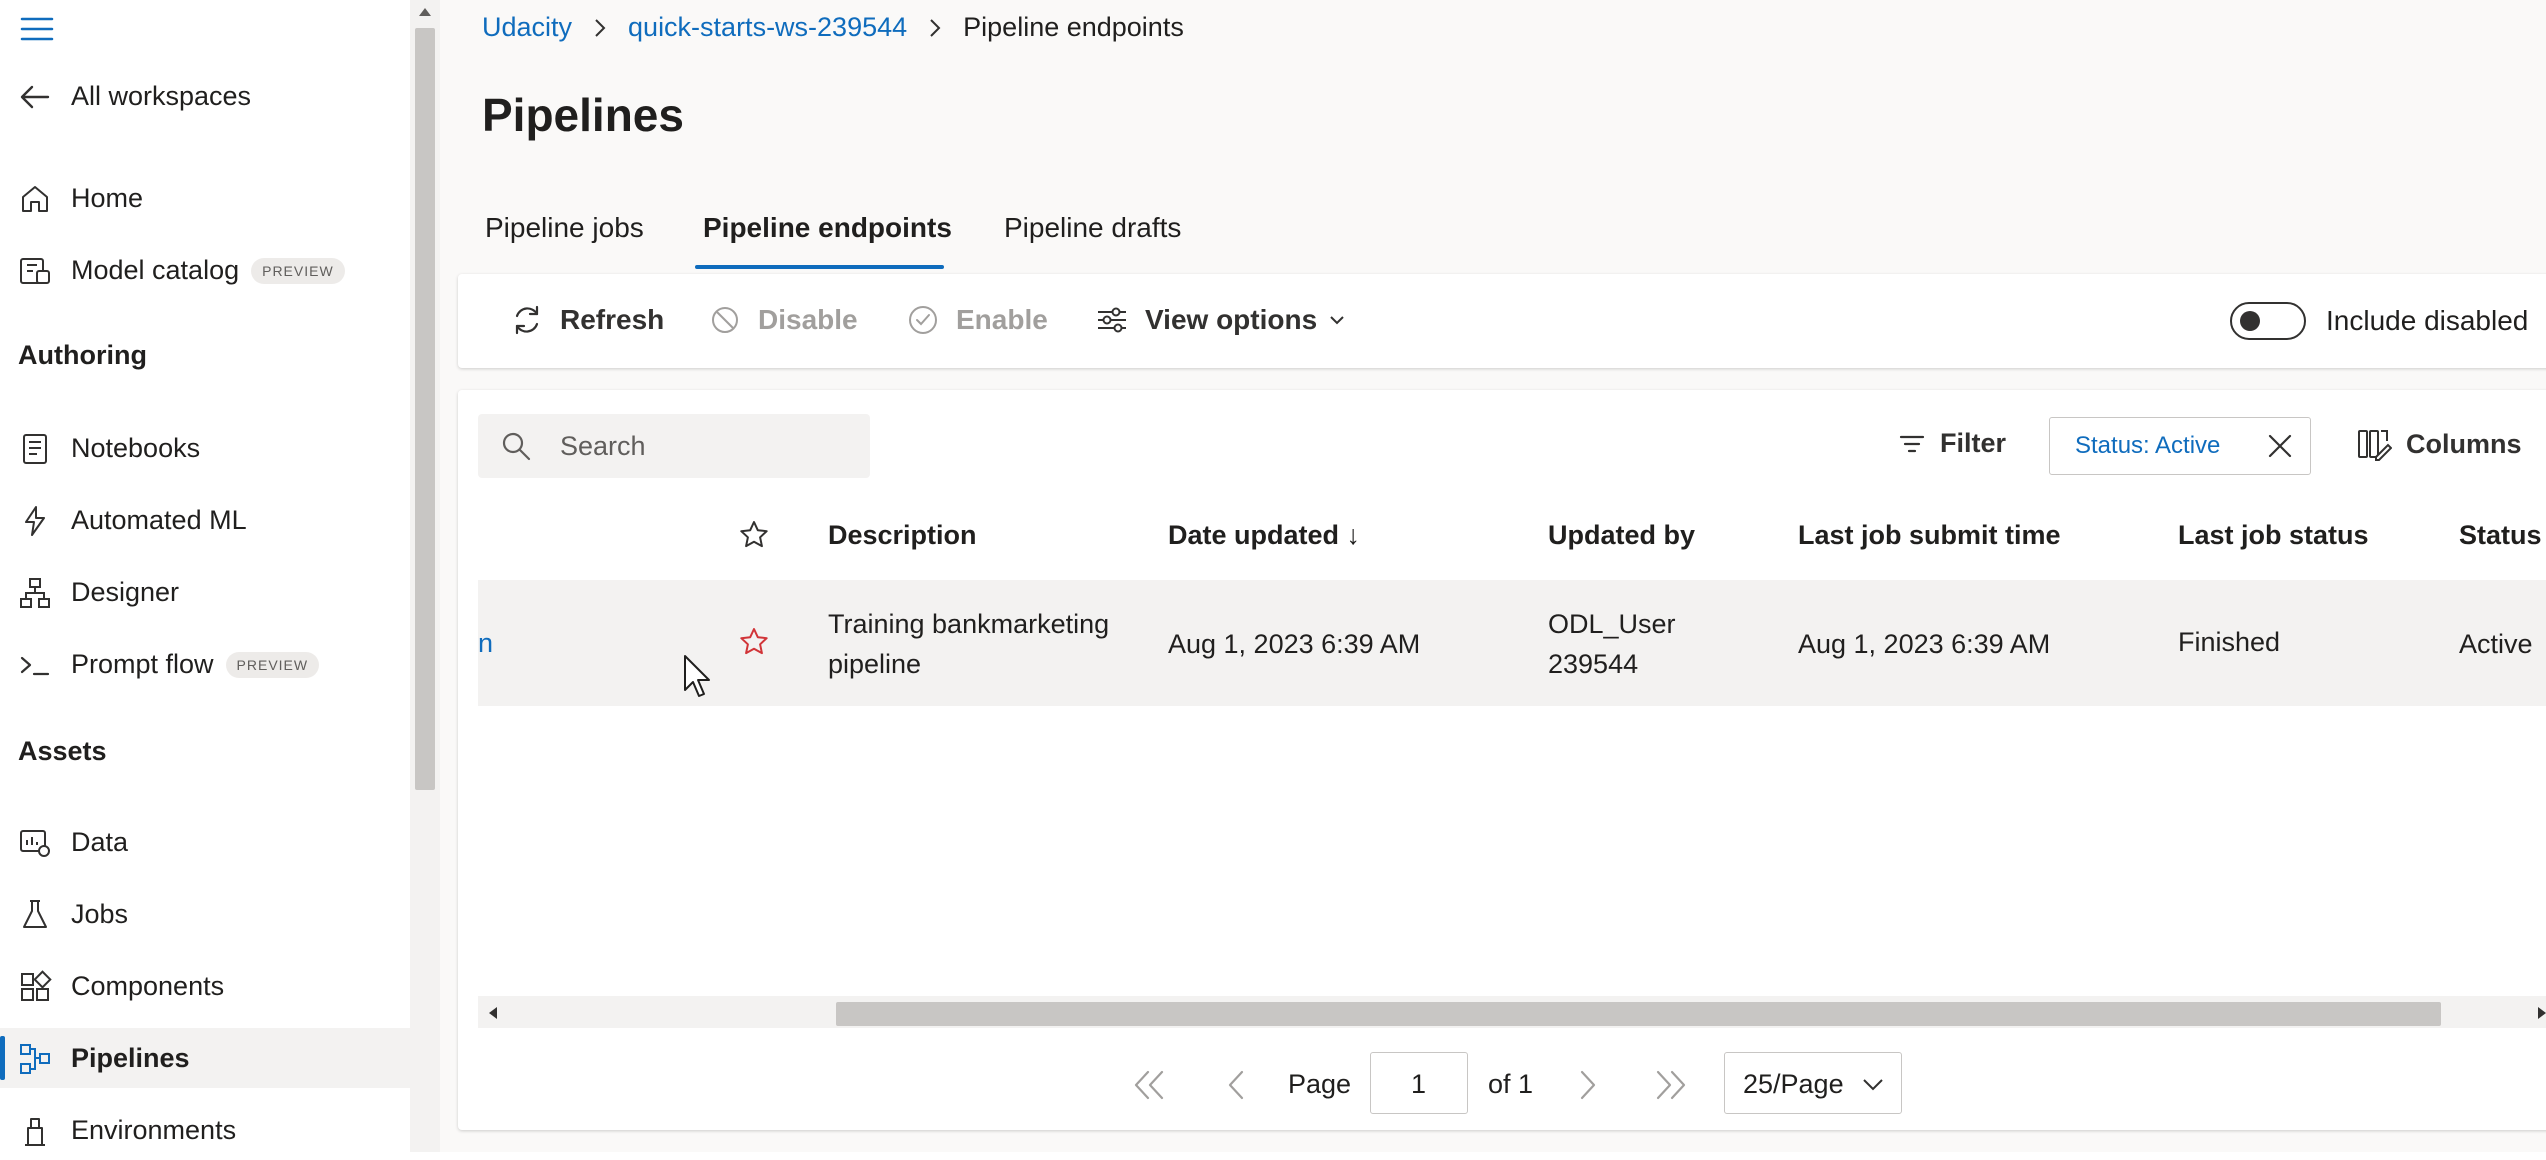 The image size is (2546, 1160). I want to click on column-header-last-job-submit-time: Last job submit time, so click(1929, 535).